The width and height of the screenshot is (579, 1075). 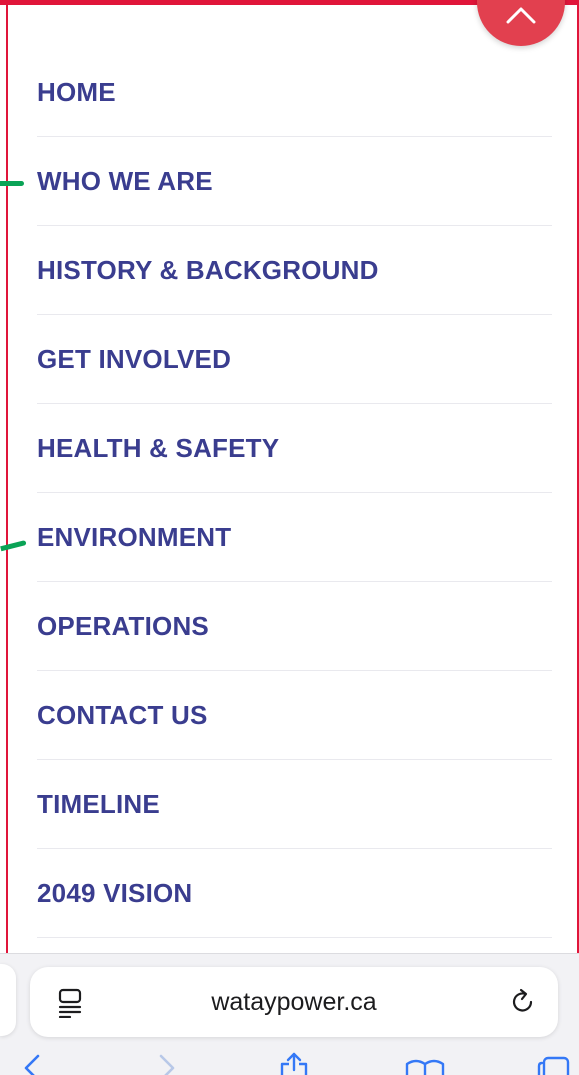 What do you see at coordinates (294, 359) in the screenshot?
I see `menu-item-get-involved: GET INVOLVED` at bounding box center [294, 359].